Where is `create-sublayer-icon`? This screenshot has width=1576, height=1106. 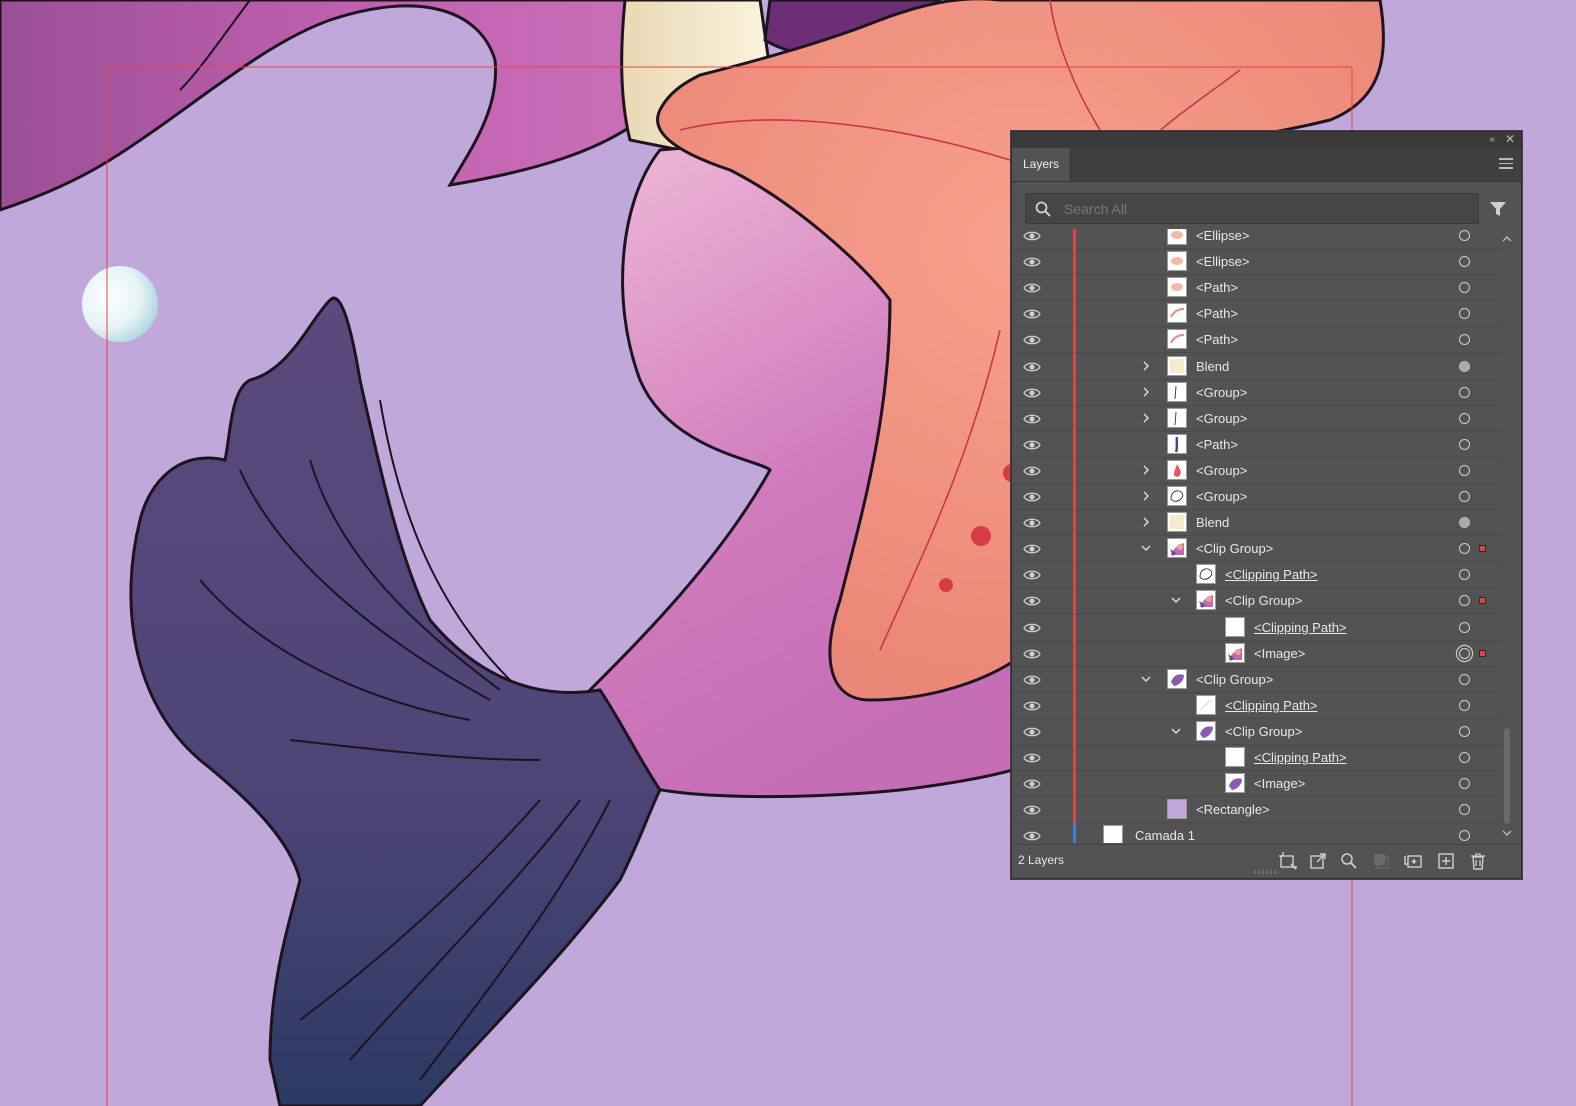 create-sublayer-icon is located at coordinates (1413, 861).